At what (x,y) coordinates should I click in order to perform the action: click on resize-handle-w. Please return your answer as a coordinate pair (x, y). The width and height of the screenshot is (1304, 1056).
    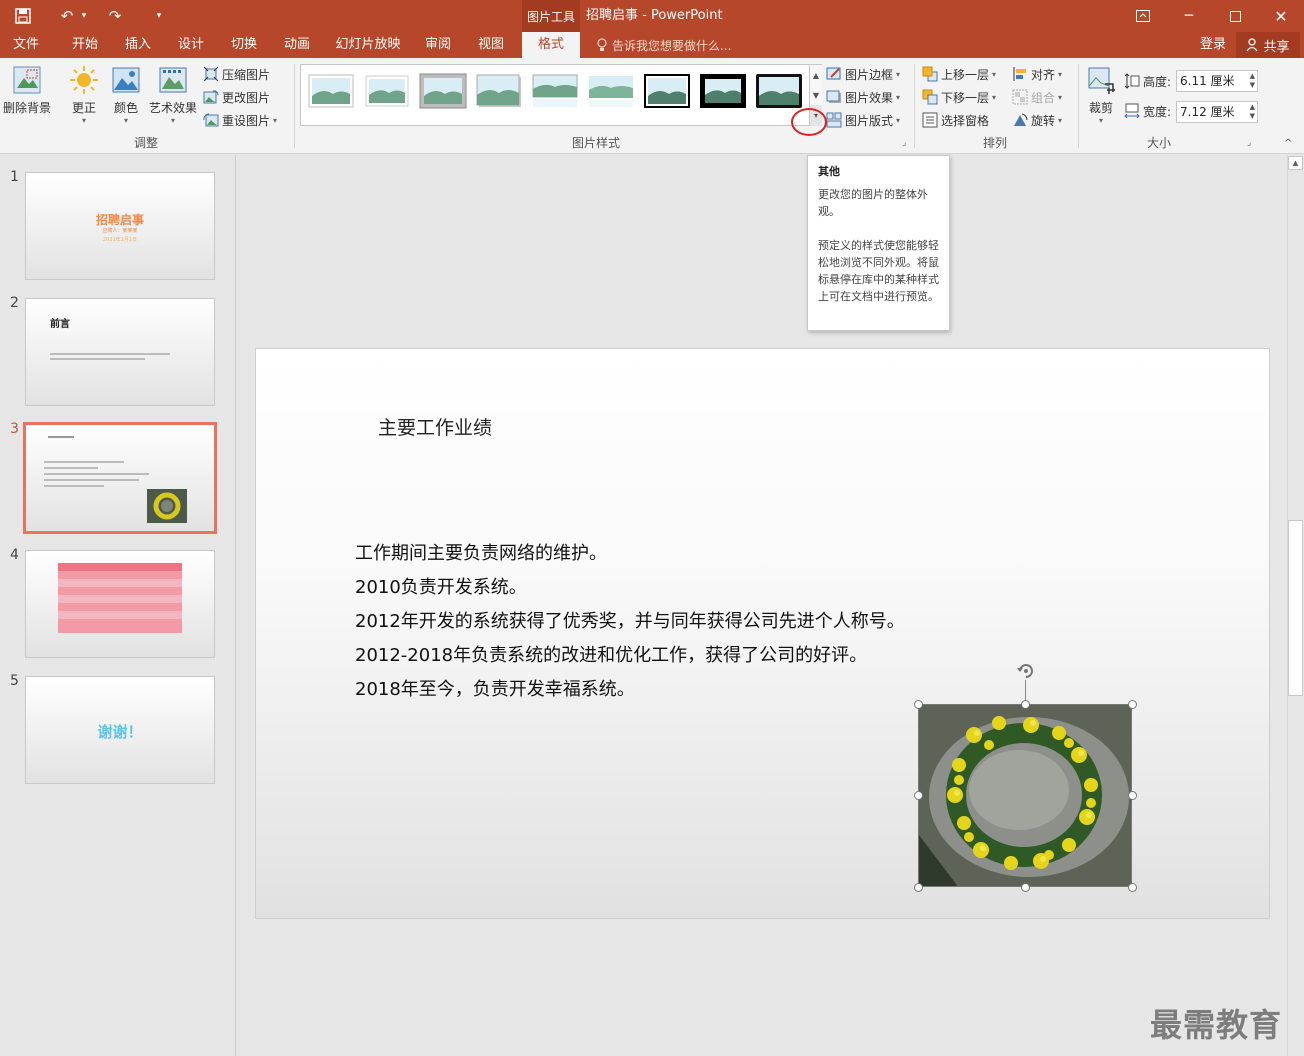
    Looking at the image, I should click on (918, 795).